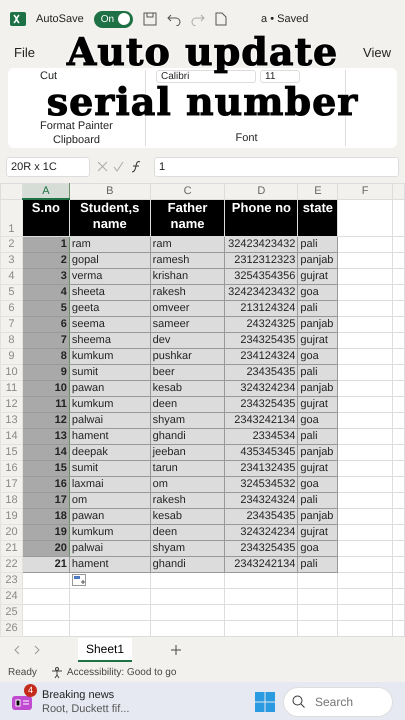  What do you see at coordinates (11, 532) in the screenshot?
I see `row-number: 20` at bounding box center [11, 532].